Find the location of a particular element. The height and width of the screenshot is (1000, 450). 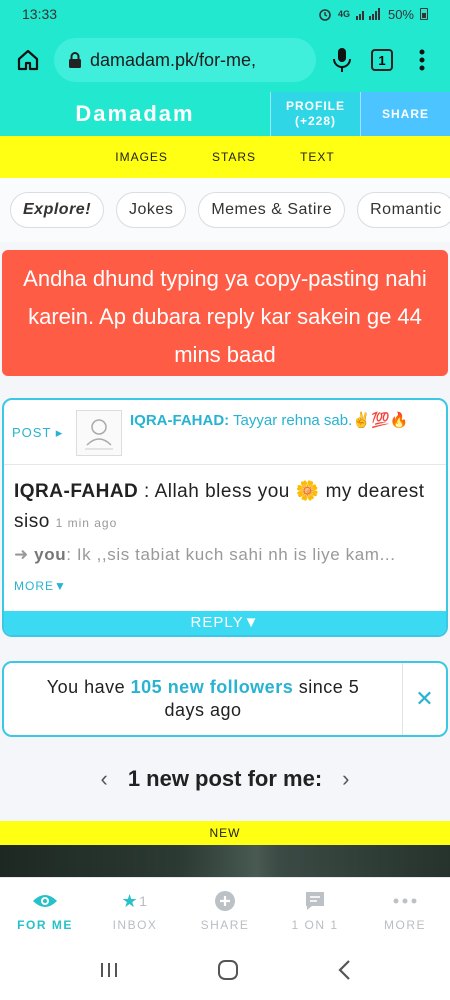

inbox-icon-wrap: ★ 1 is located at coordinates (135, 901).